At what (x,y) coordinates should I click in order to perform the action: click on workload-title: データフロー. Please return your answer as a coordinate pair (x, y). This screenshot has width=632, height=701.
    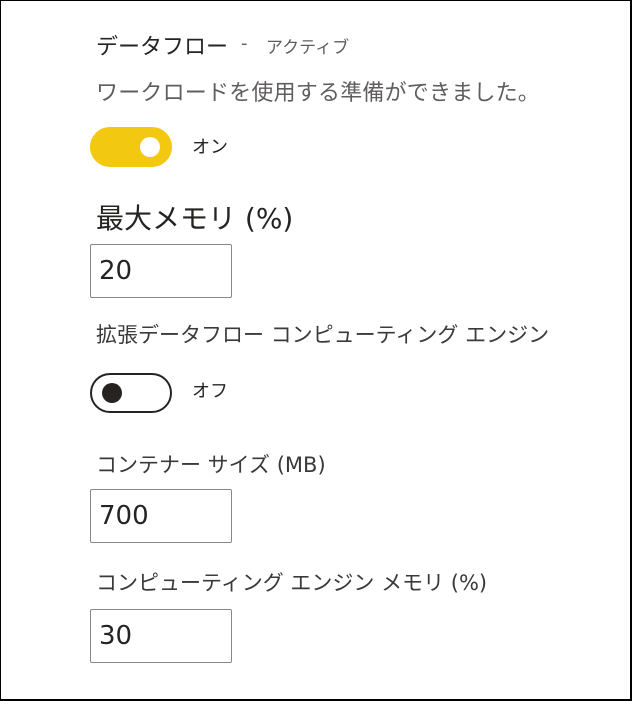
    Looking at the image, I should click on (162, 47).